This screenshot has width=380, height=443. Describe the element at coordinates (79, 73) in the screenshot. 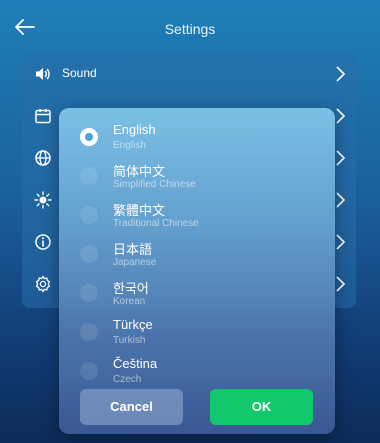

I see `settings-row-label: Sound` at that location.